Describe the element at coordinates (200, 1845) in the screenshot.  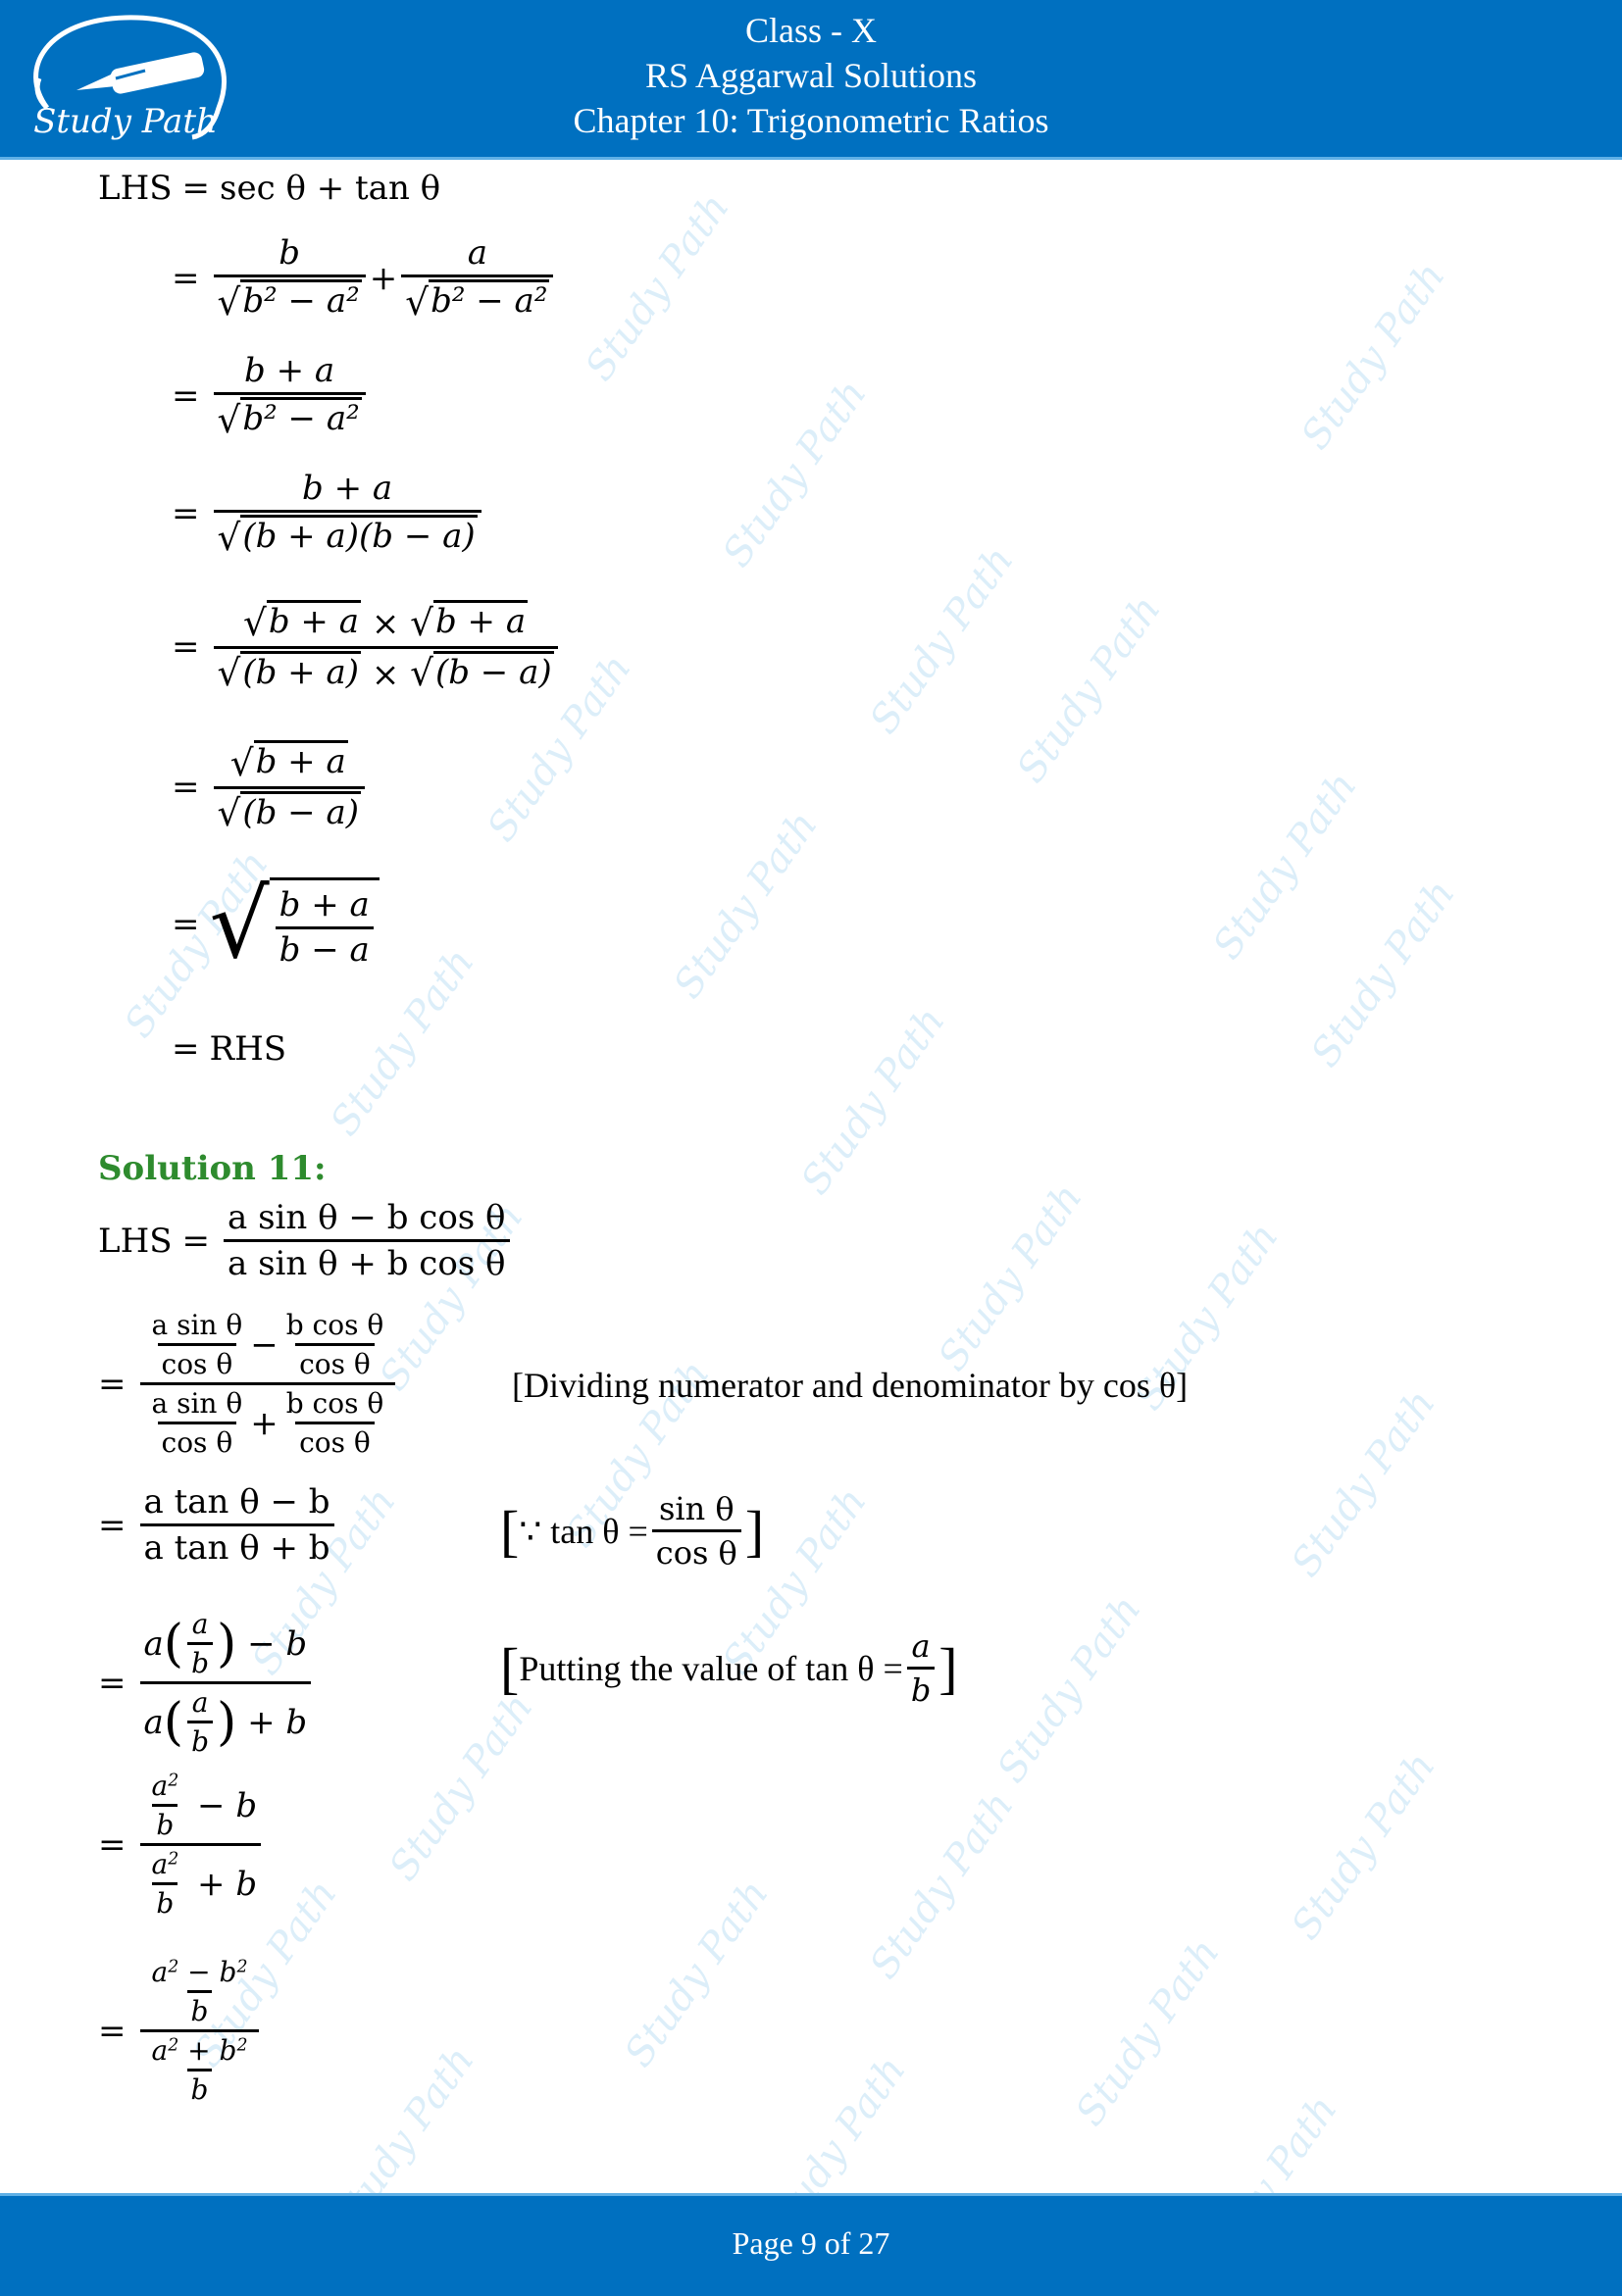
I see `complex-fraction: a2 b − b a2 b + b` at that location.